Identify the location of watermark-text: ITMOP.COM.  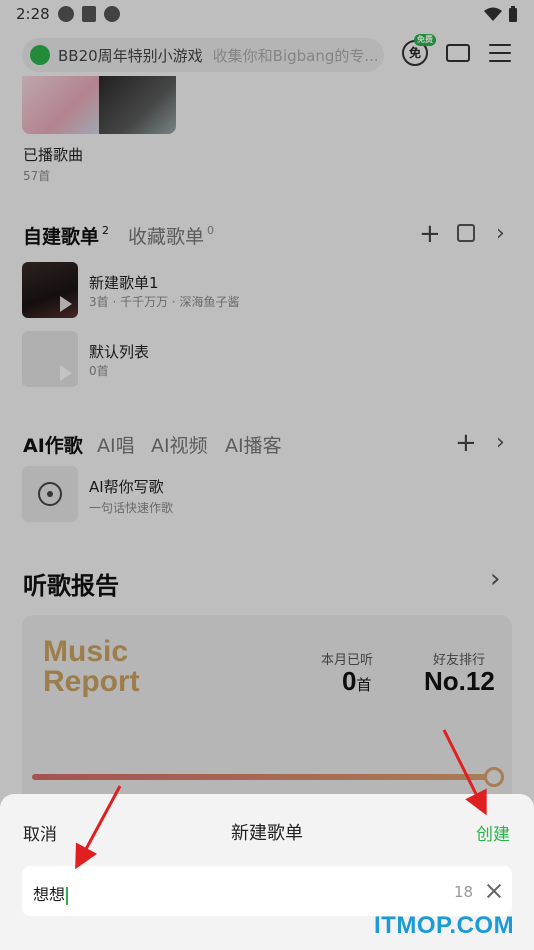
(444, 925).